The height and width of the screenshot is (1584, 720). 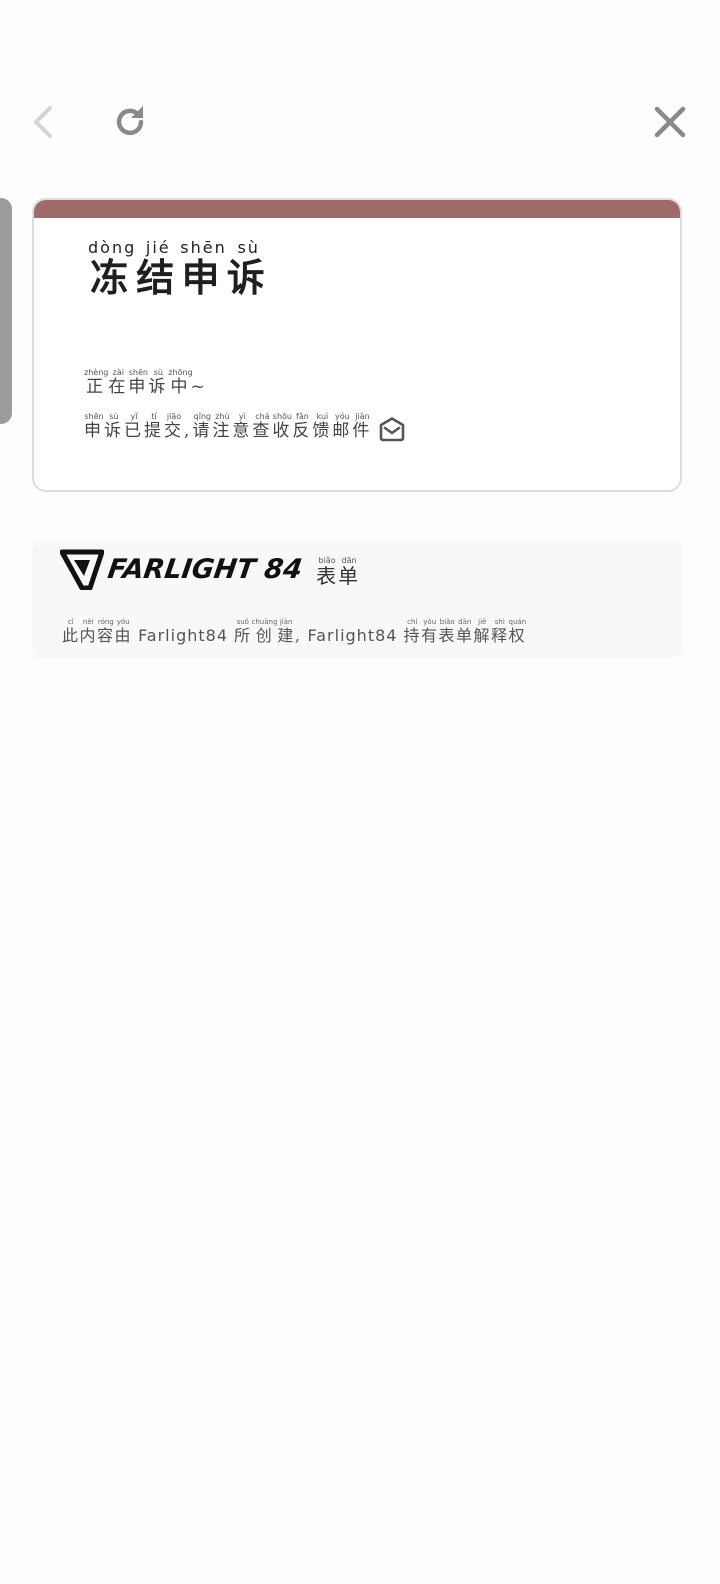 What do you see at coordinates (82, 569) in the screenshot?
I see `farlight84-logo-icon` at bounding box center [82, 569].